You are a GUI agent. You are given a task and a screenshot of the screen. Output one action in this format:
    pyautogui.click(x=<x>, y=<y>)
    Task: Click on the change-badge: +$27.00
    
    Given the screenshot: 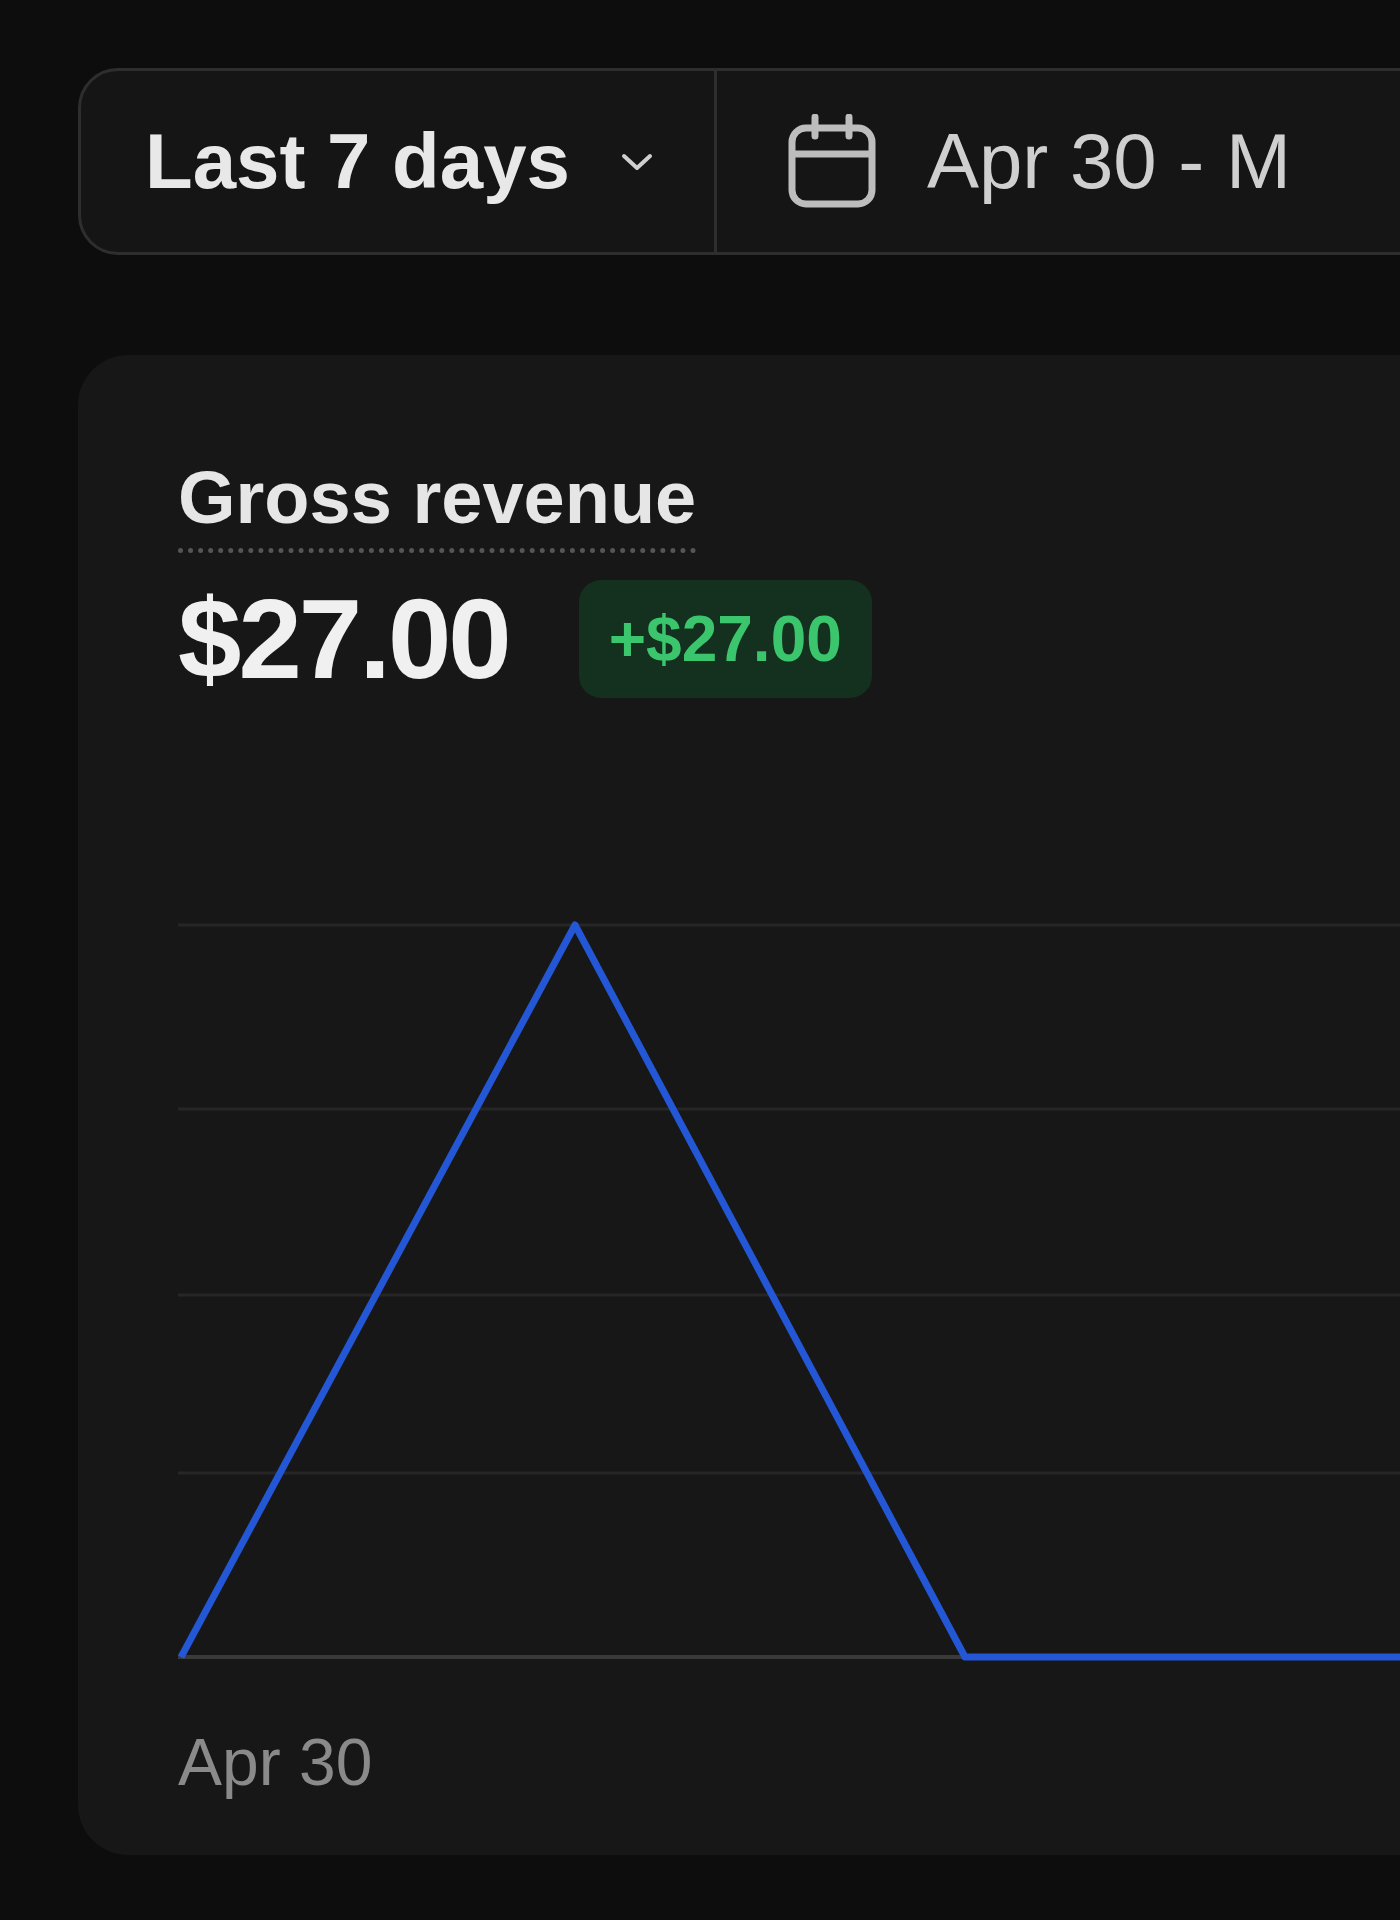 What is the action you would take?
    pyautogui.click(x=725, y=638)
    